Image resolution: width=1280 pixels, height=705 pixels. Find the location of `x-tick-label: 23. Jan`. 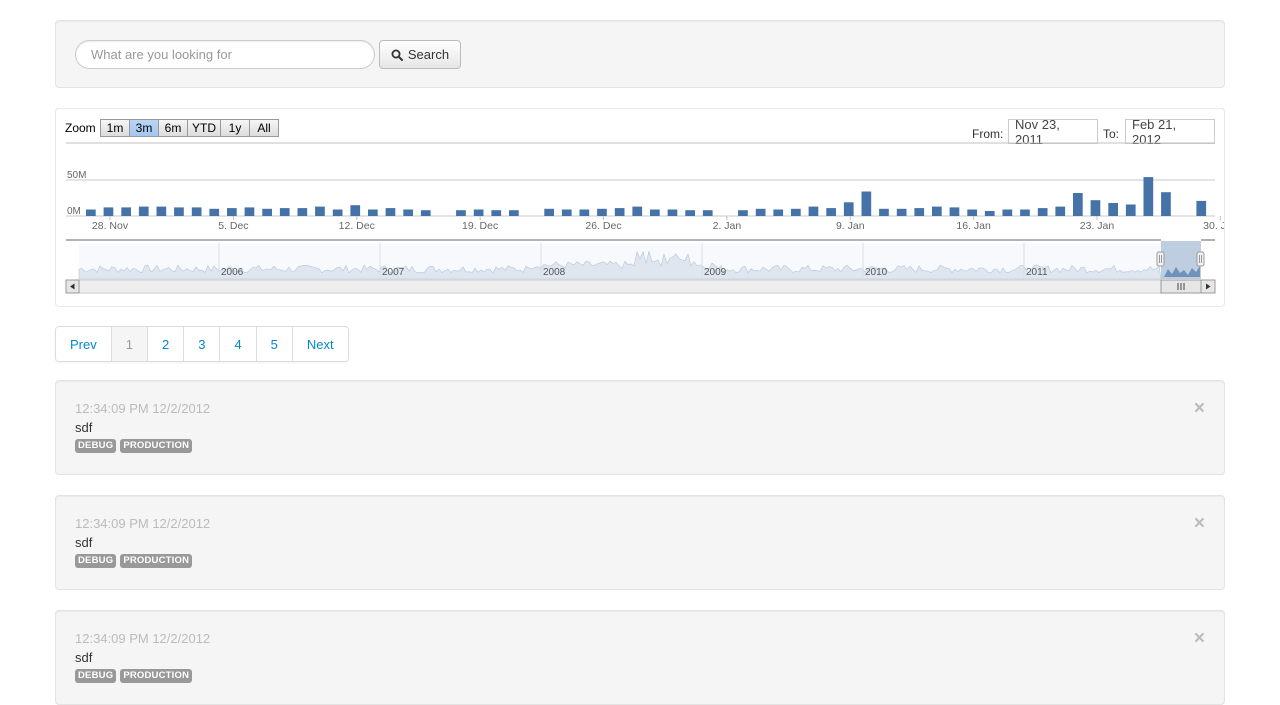

x-tick-label: 23. Jan is located at coordinates (1097, 226).